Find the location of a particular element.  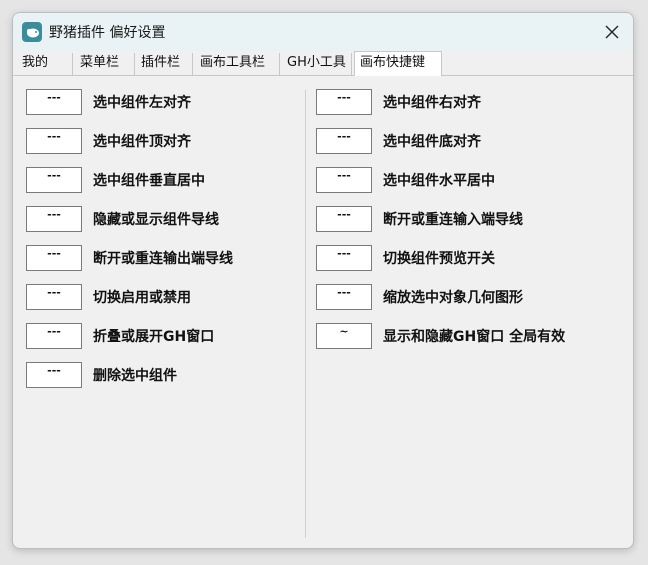

column-divider is located at coordinates (305, 314).